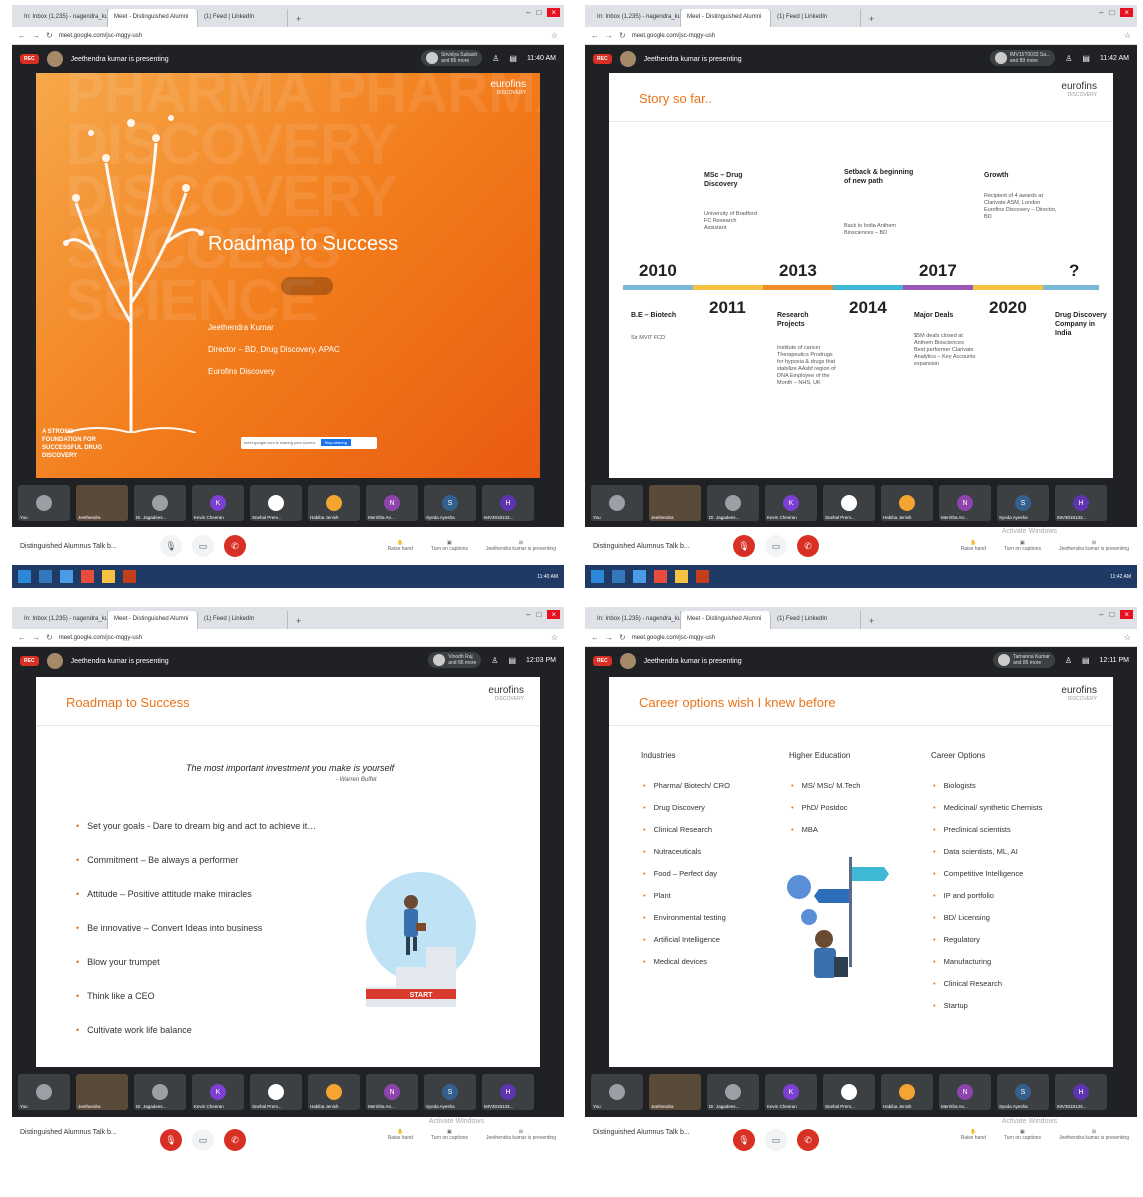 Image resolution: width=1143 pixels, height=1197 pixels. I want to click on participants-chip: Vinodh Raj and 86 more, so click(455, 660).